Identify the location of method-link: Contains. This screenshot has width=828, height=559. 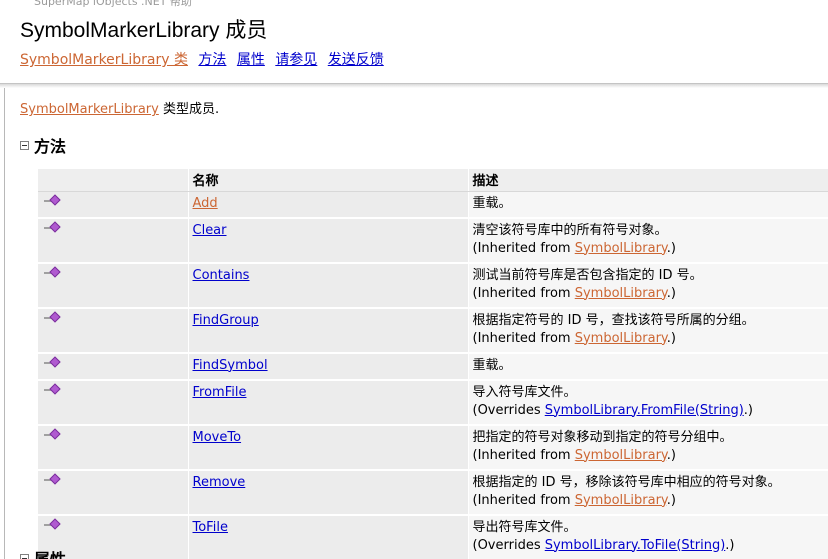
(221, 275).